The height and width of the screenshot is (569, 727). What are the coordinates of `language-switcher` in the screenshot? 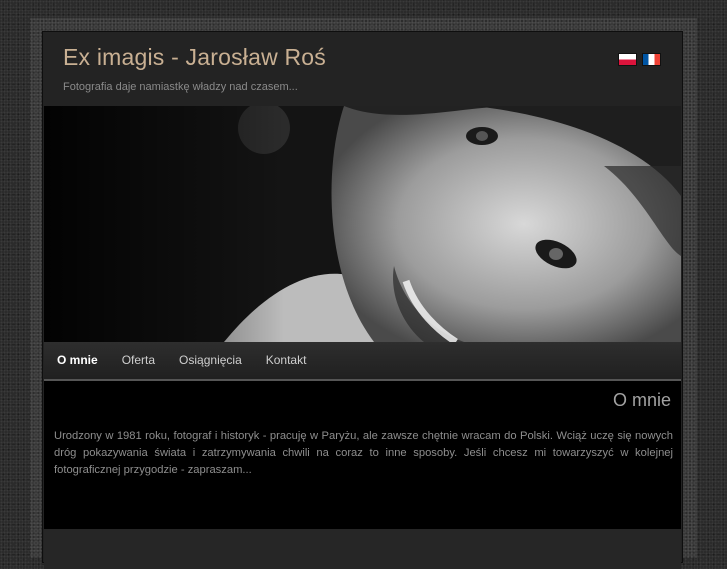 It's located at (639, 59).